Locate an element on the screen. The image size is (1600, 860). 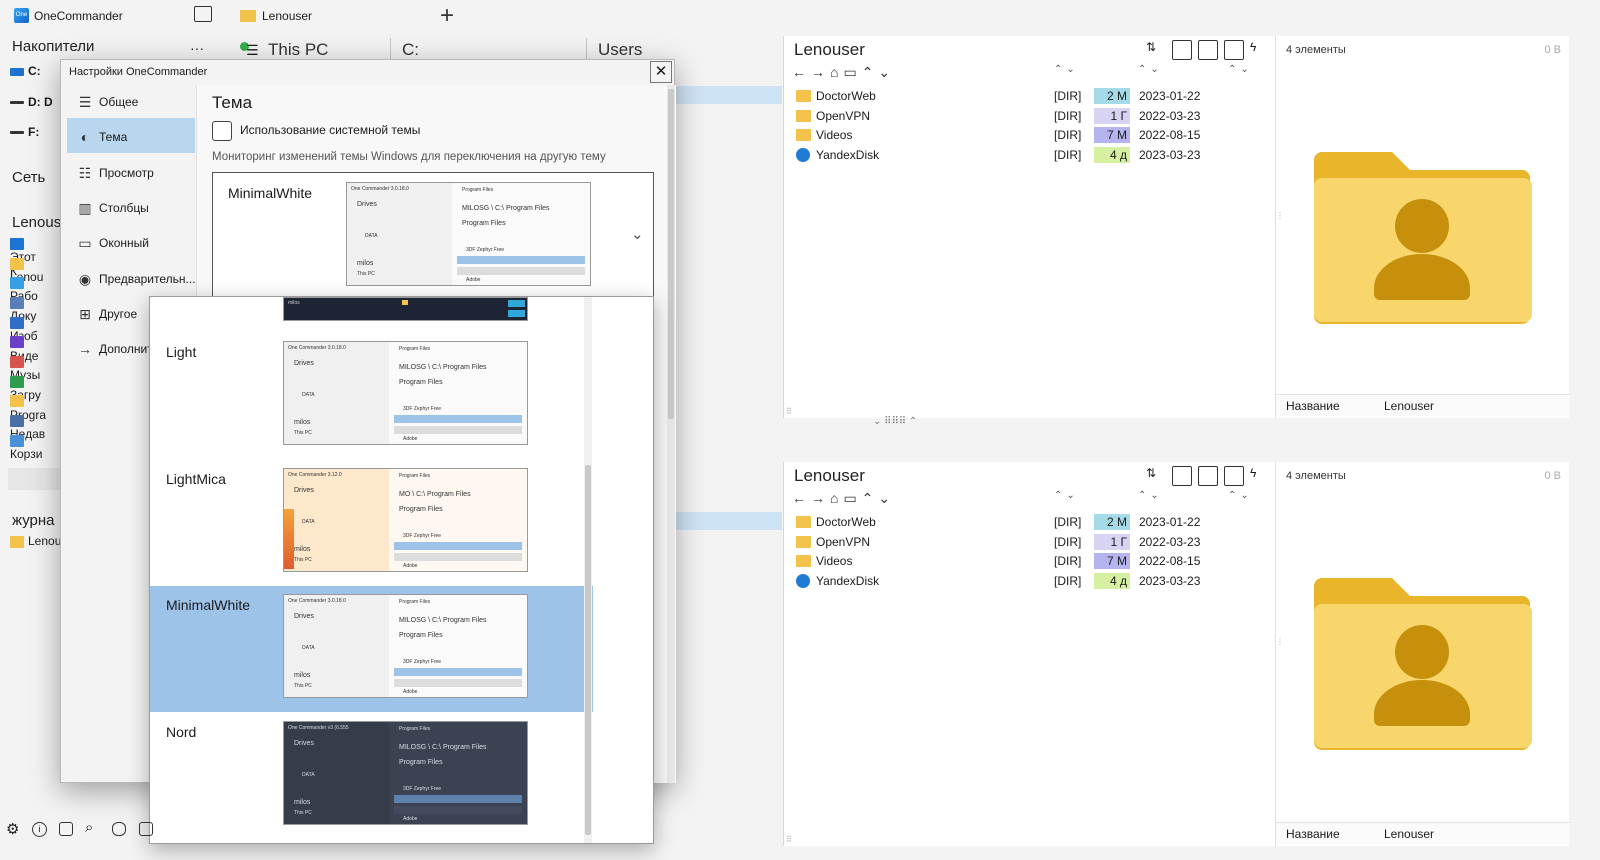
drives-menu-icon: ··· is located at coordinates (197, 48).